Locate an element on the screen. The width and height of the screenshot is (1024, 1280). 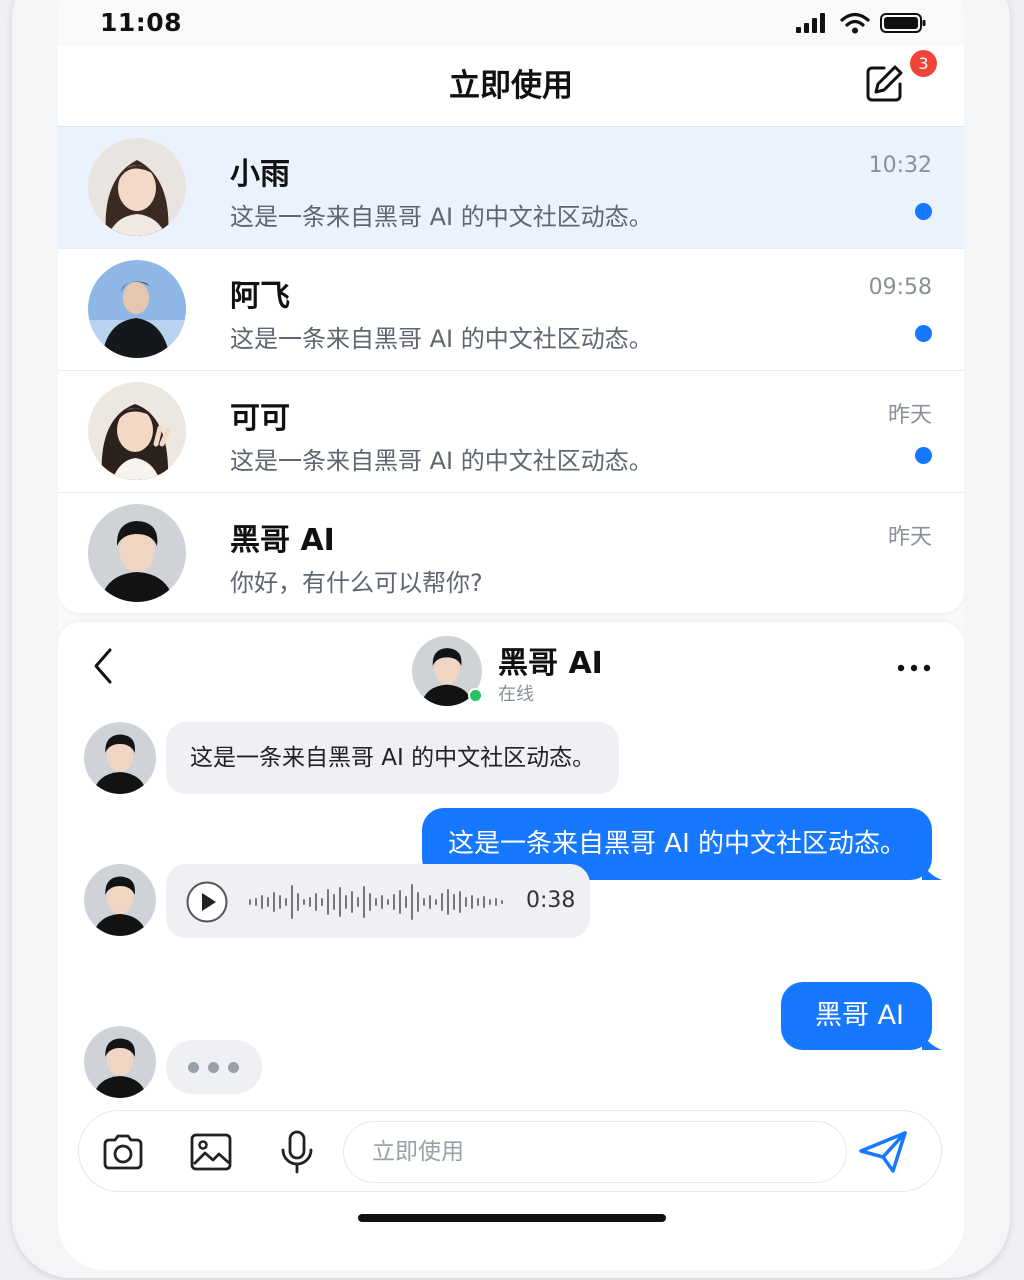
chat-contact-name: 黑哥 AI is located at coordinates (550, 663).